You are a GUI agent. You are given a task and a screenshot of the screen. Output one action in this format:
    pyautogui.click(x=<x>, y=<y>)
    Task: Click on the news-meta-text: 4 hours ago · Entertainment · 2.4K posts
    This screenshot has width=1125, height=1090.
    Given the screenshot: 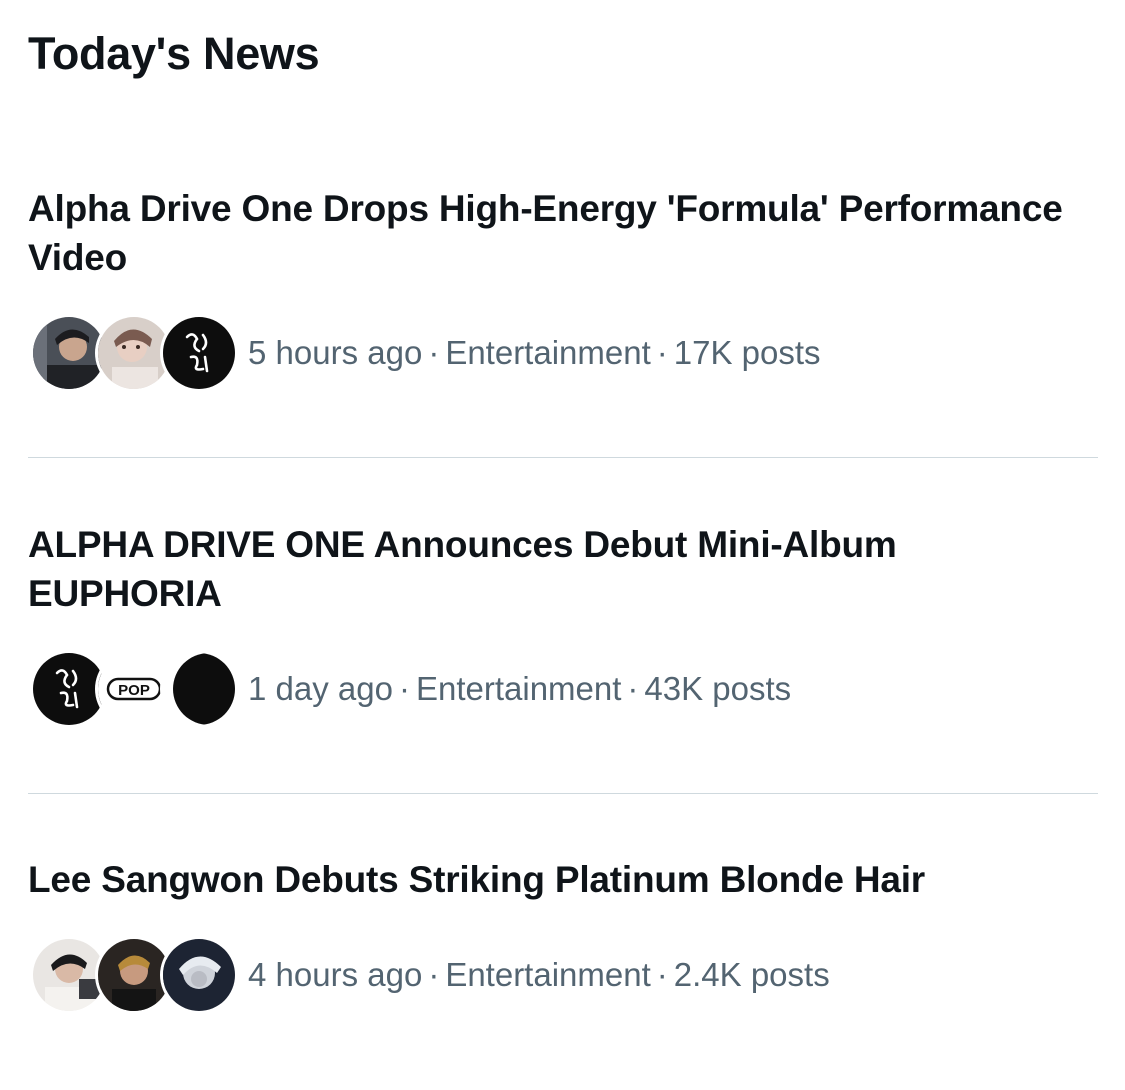 What is the action you would take?
    pyautogui.click(x=539, y=975)
    